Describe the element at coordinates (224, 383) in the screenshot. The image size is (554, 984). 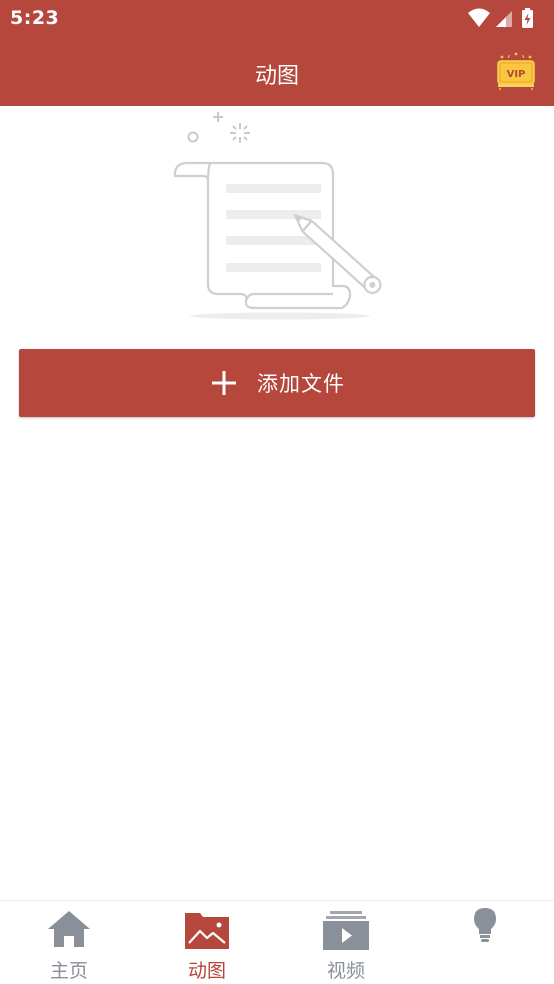
I see `plus-icon` at that location.